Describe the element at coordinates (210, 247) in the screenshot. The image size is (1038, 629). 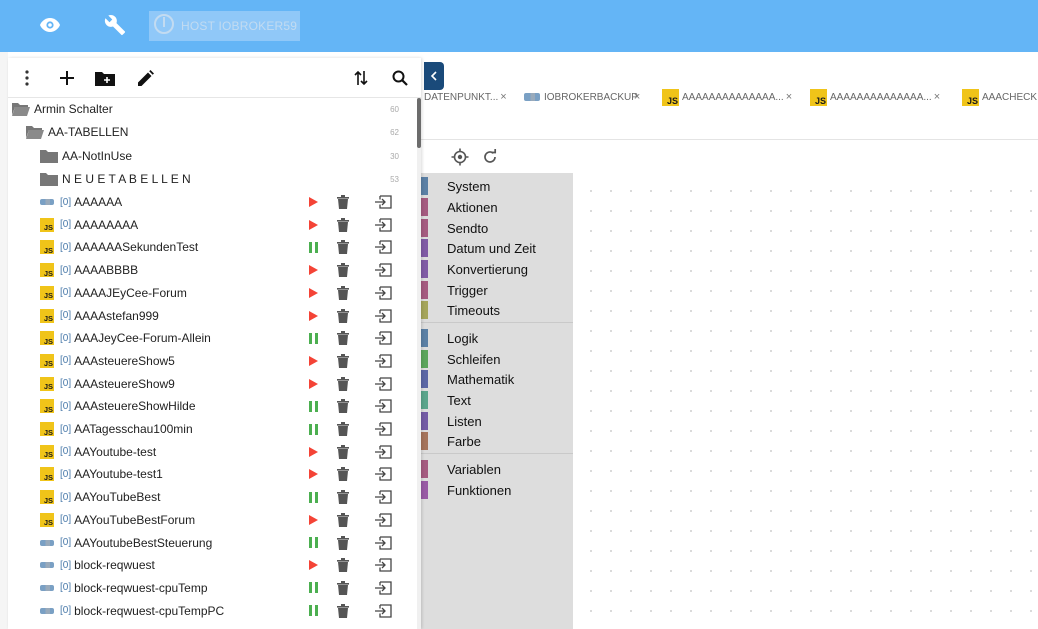
I see `script-row: JS [0] AAAAAASekundenTest` at that location.